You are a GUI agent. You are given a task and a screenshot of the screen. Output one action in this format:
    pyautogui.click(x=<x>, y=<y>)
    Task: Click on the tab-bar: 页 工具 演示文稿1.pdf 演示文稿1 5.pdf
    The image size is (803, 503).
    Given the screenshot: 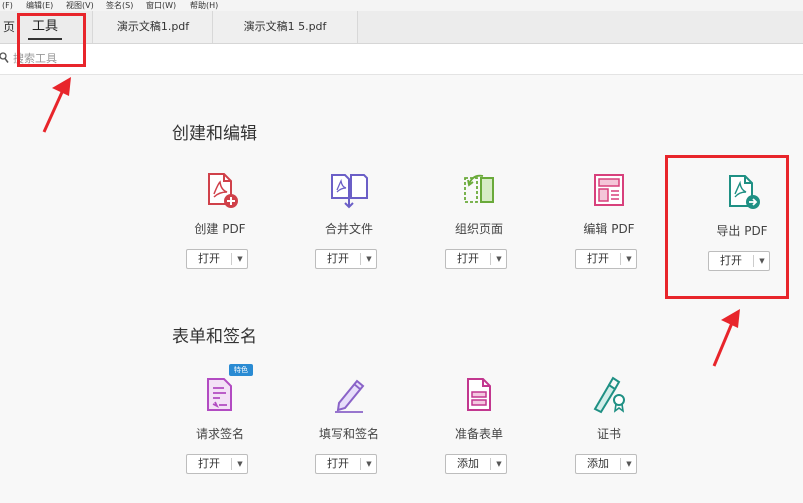 What is the action you would take?
    pyautogui.click(x=401, y=27)
    